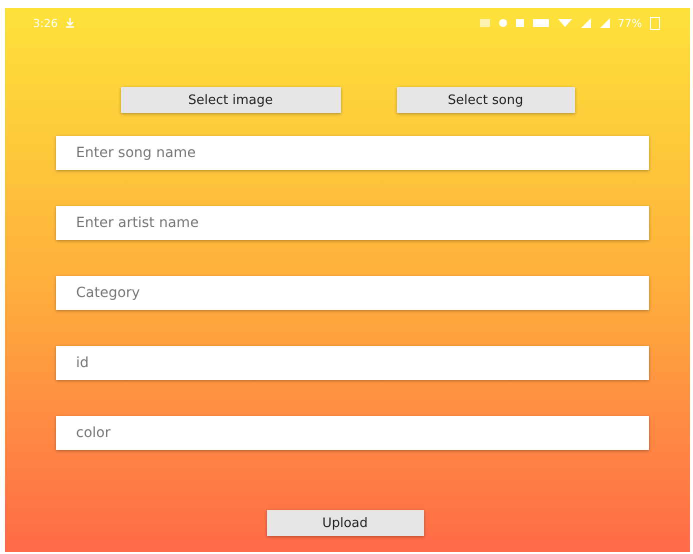 The image size is (693, 554). Describe the element at coordinates (352, 223) in the screenshot. I see `input-field: Enter artist name` at that location.